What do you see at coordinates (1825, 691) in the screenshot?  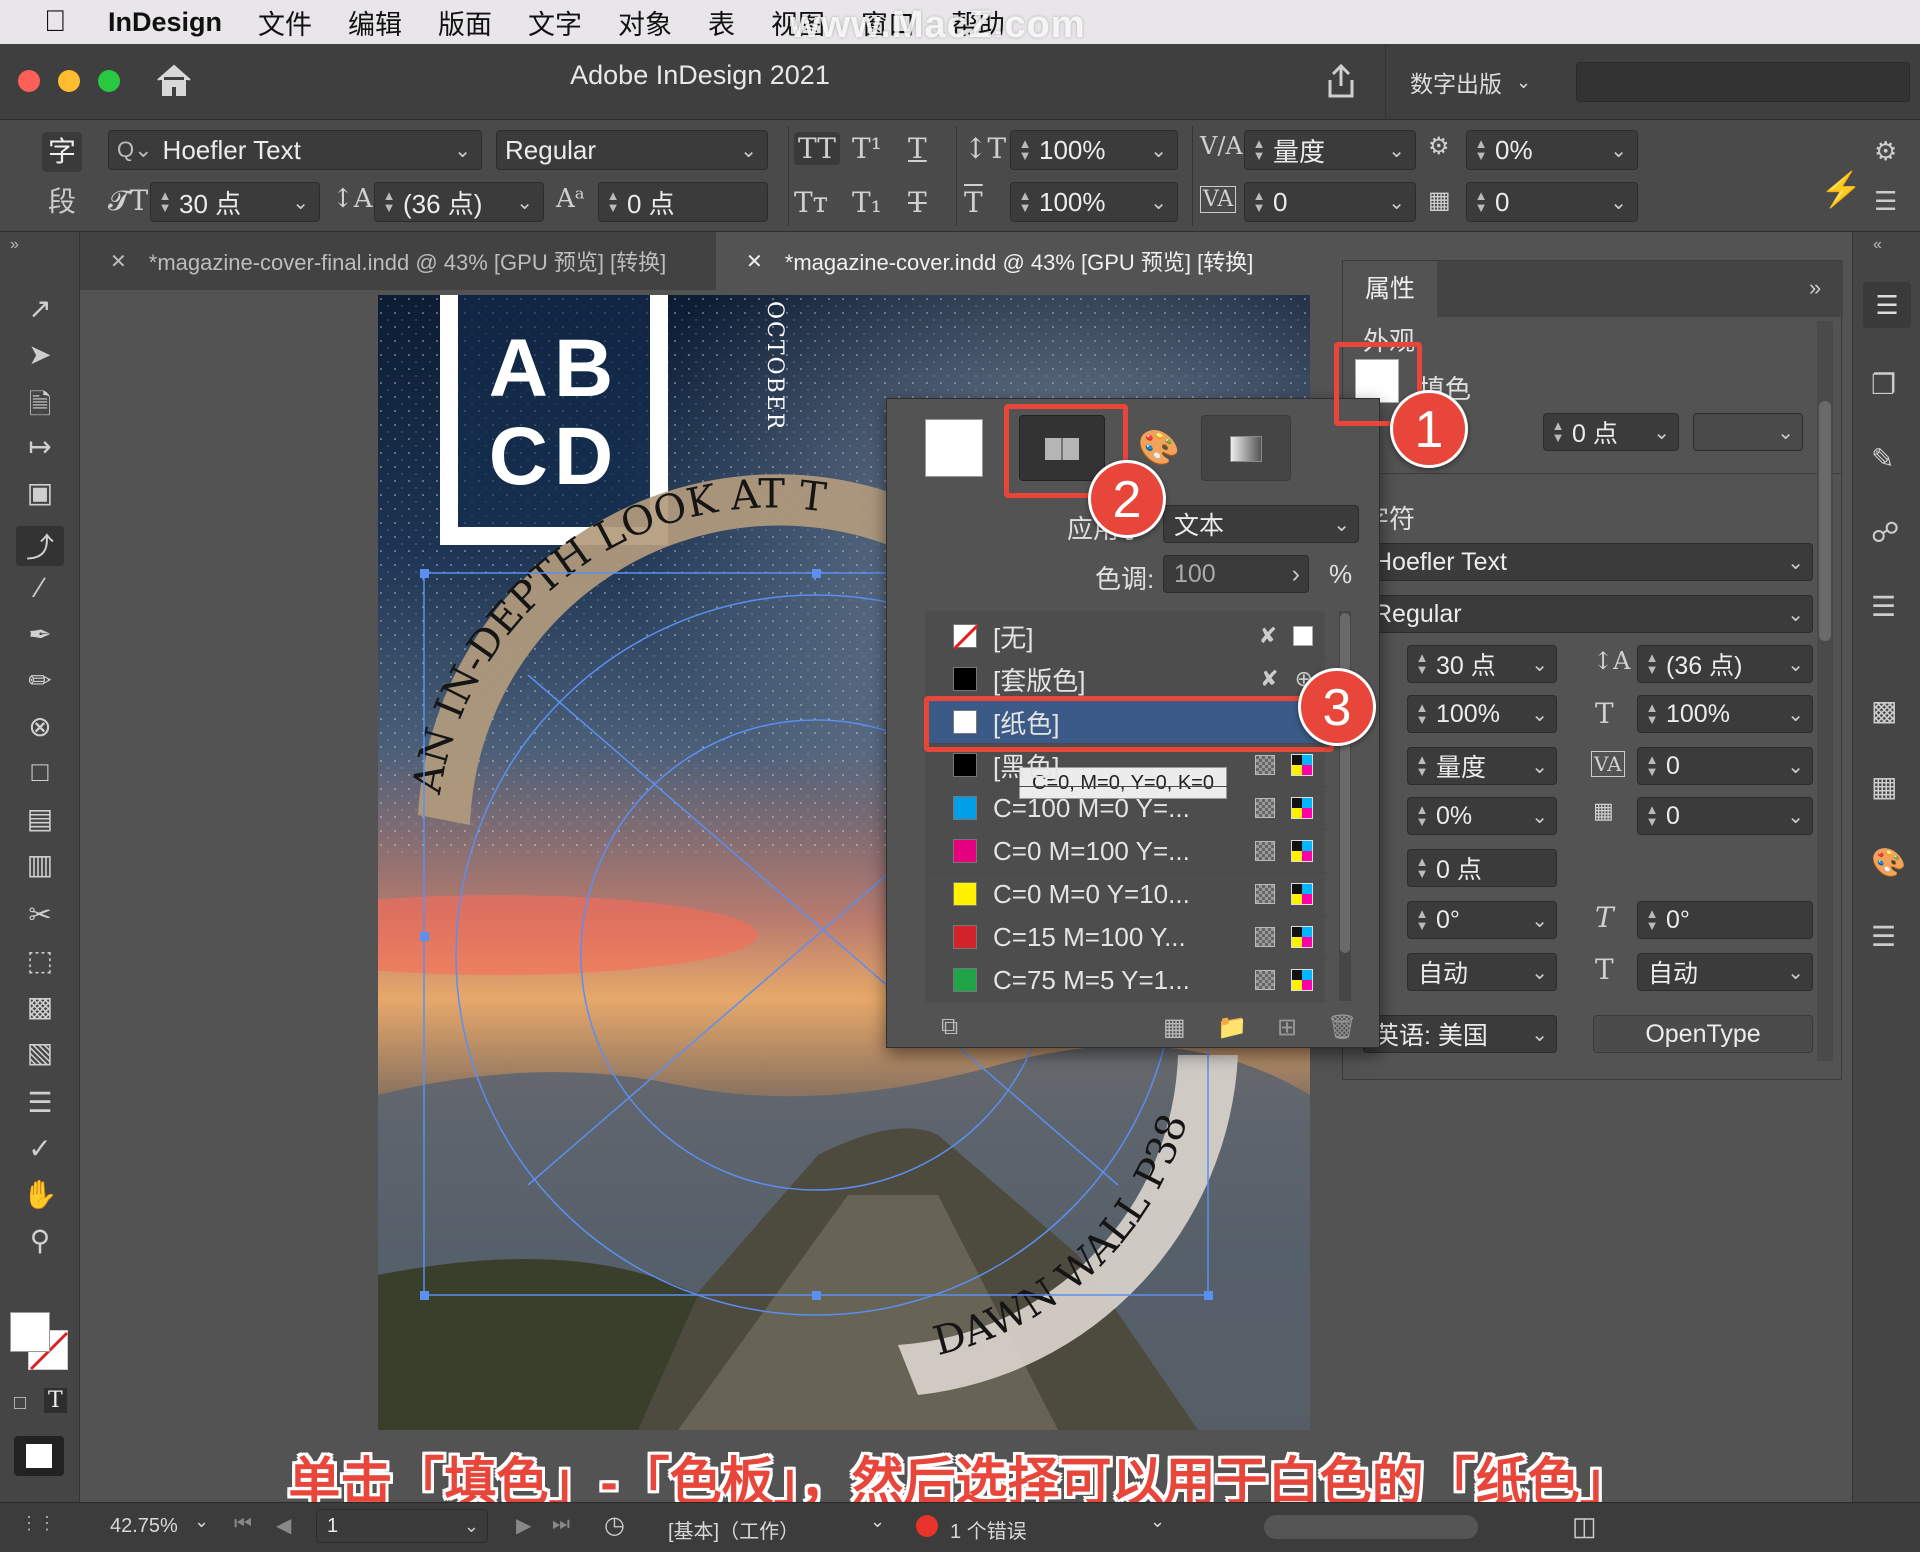 I see `panel-scrollbar` at bounding box center [1825, 691].